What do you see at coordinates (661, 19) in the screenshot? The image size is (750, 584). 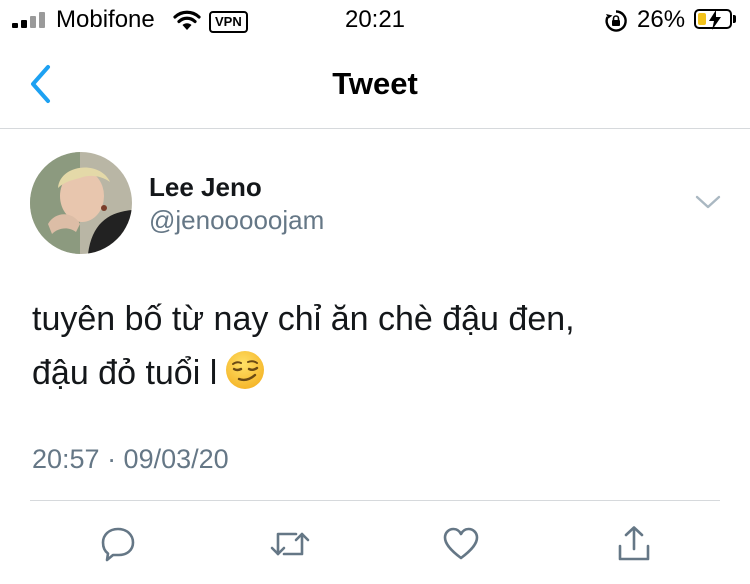 I see `battery-percent: 26%` at bounding box center [661, 19].